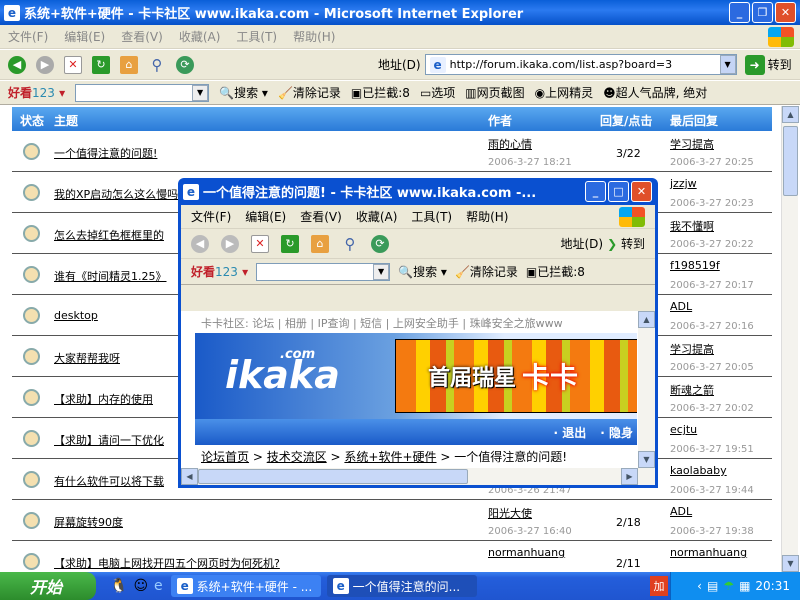  I want to click on popup-go-button: ❯ 转到, so click(626, 243).